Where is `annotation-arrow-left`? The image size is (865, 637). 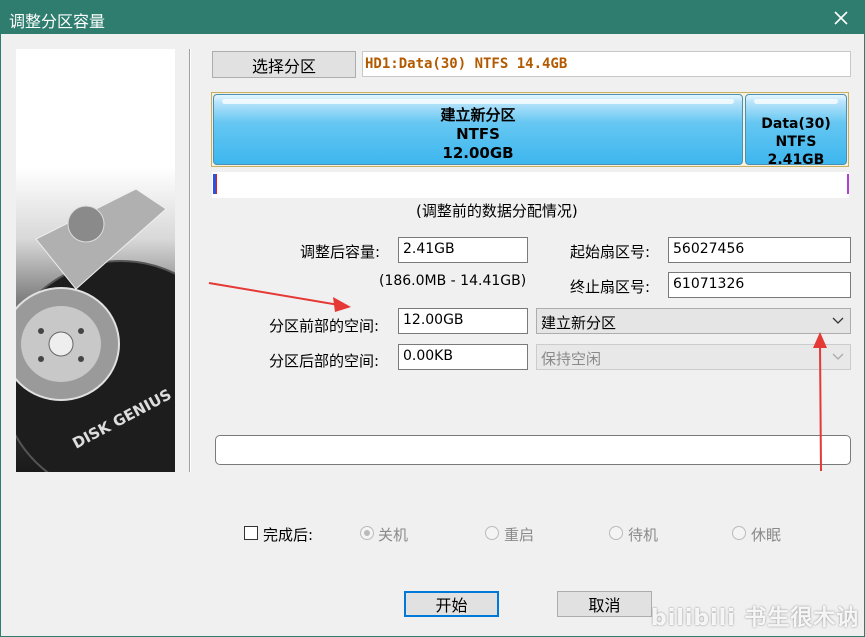
annotation-arrow-left is located at coordinates (279, 297).